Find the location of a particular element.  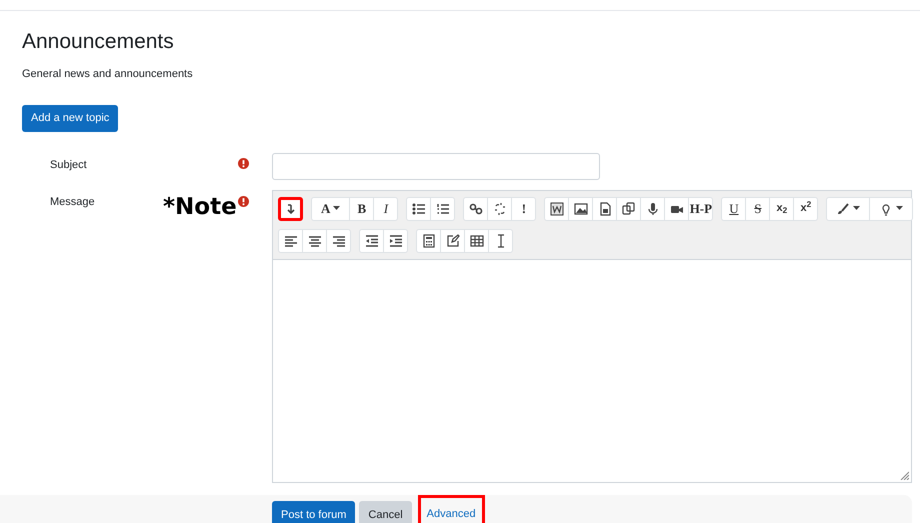

toolbar-button is located at coordinates (290, 208).